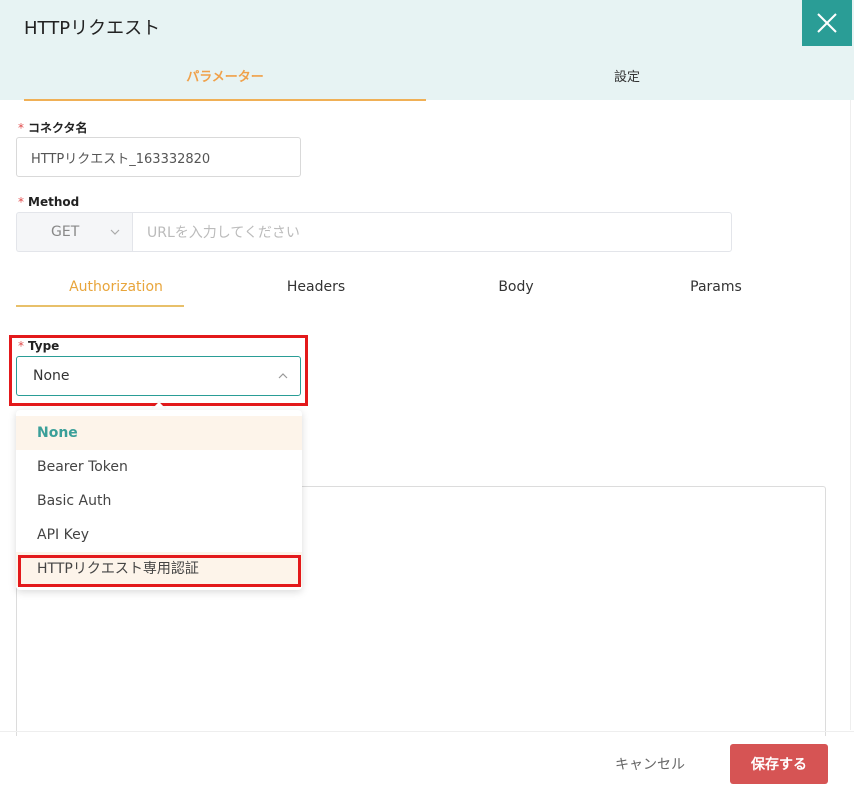 Image resolution: width=854 pixels, height=795 pixels. What do you see at coordinates (223, 233) in the screenshot?
I see `url-placeholder: URLを入力してください` at bounding box center [223, 233].